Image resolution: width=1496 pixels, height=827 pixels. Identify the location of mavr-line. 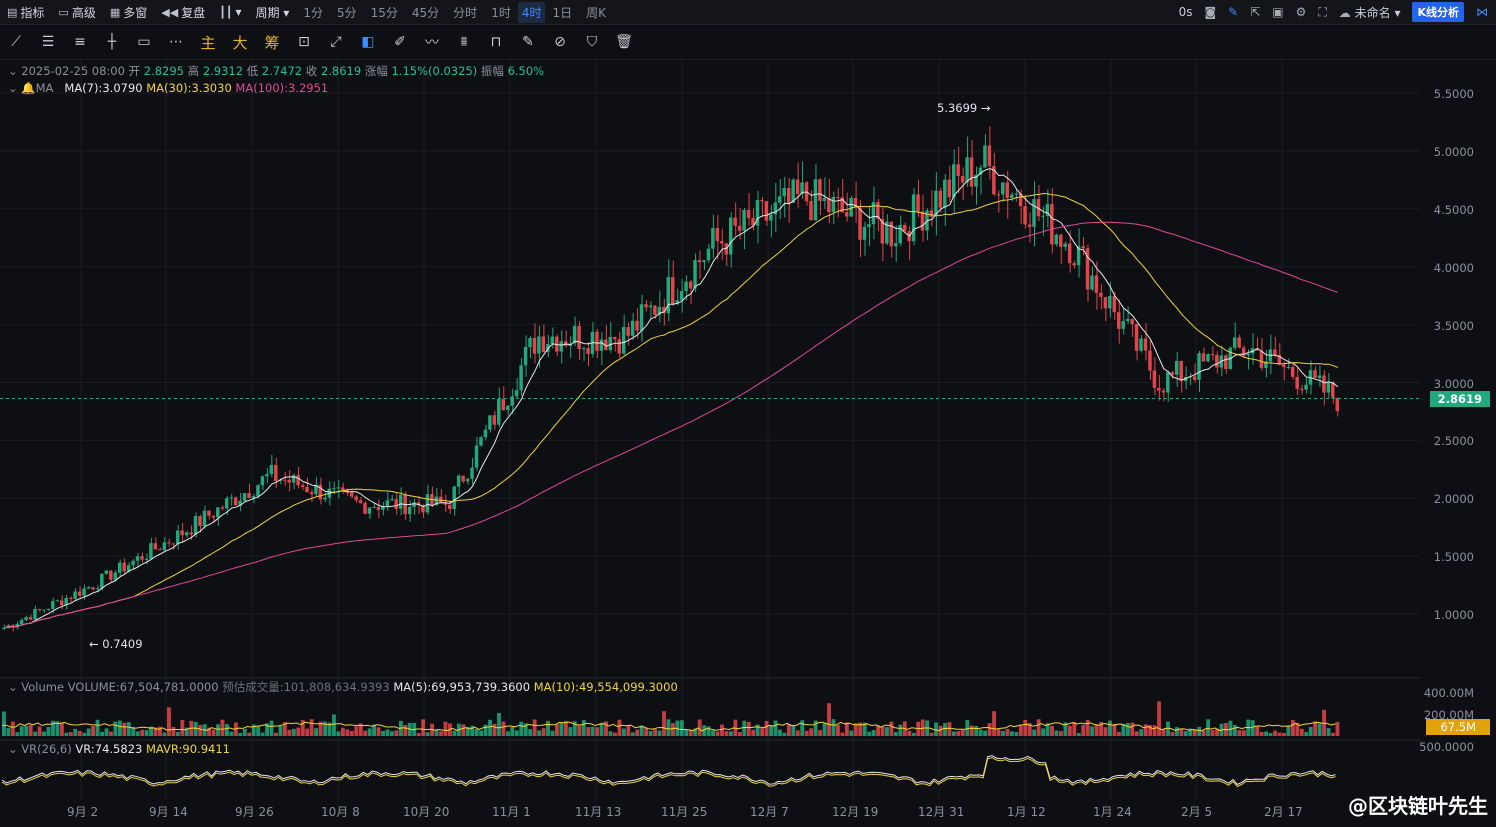
(668, 772).